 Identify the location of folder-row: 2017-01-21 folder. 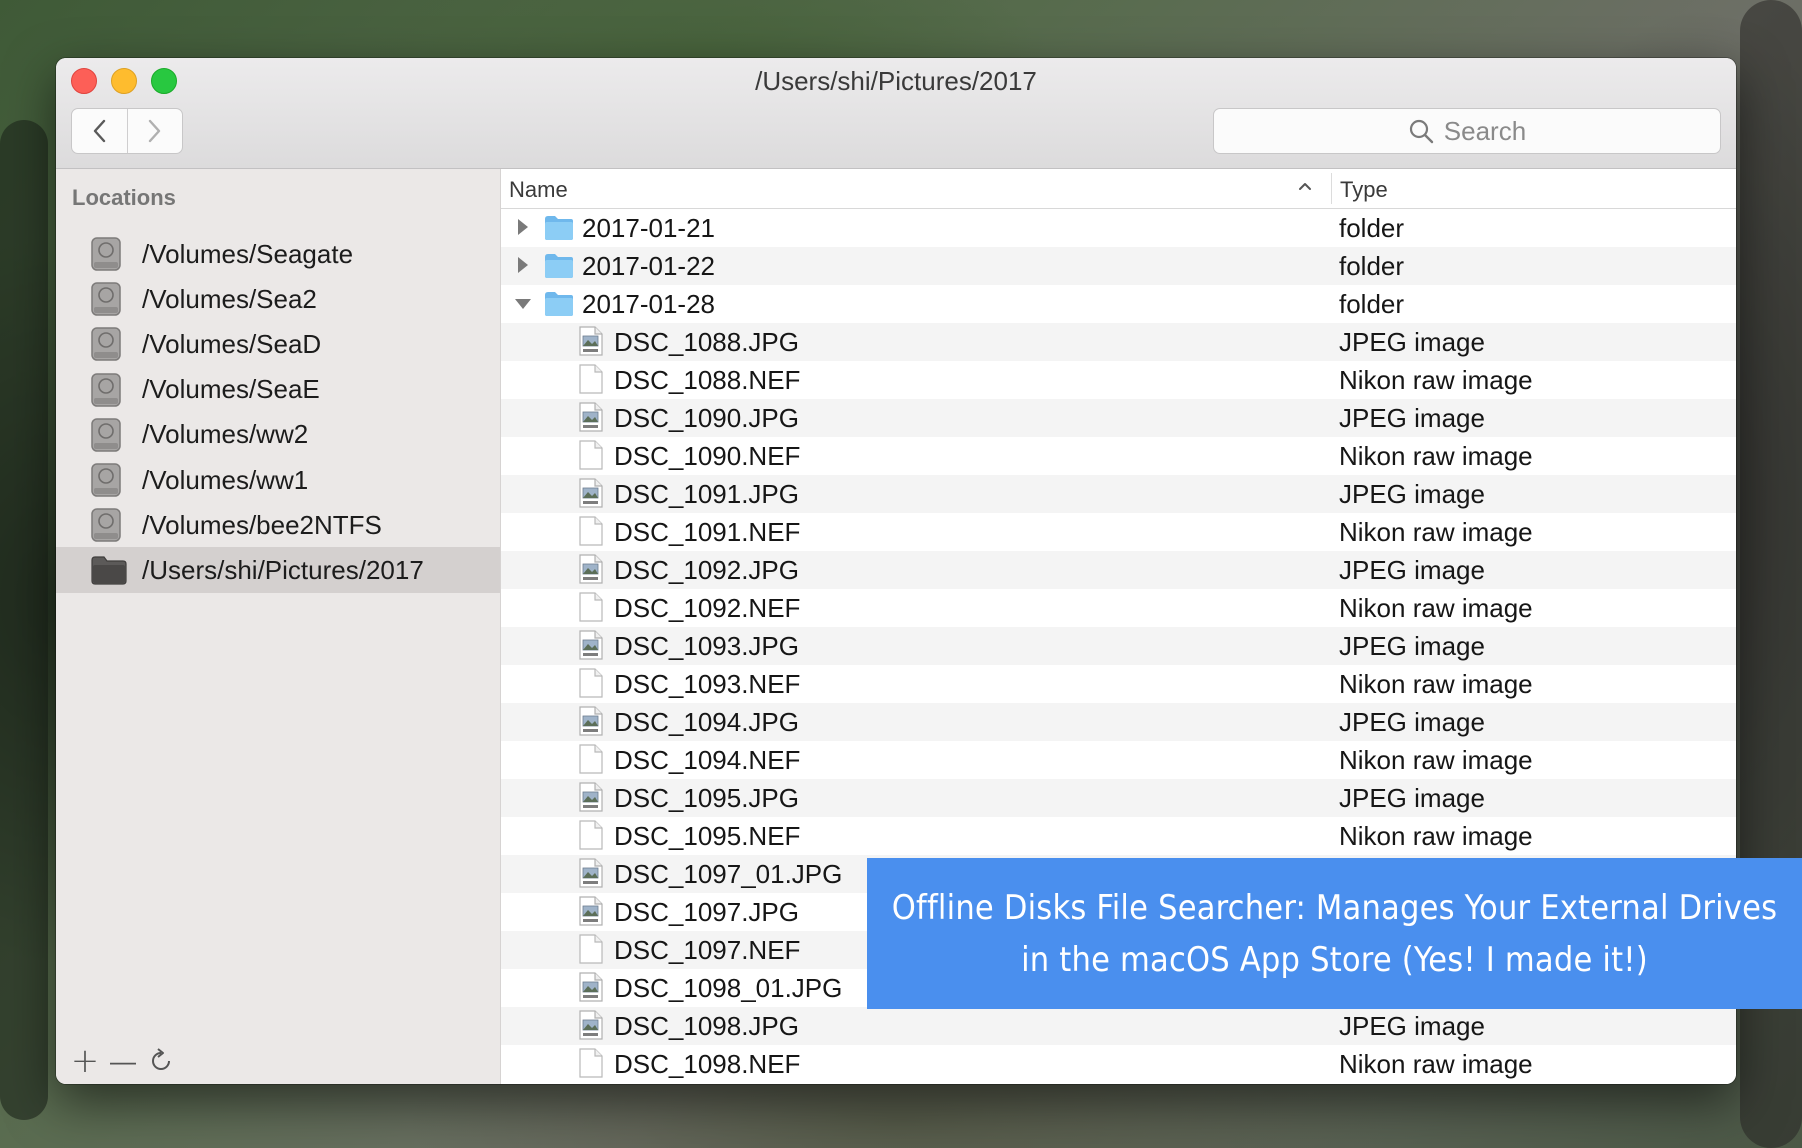
(1118, 228).